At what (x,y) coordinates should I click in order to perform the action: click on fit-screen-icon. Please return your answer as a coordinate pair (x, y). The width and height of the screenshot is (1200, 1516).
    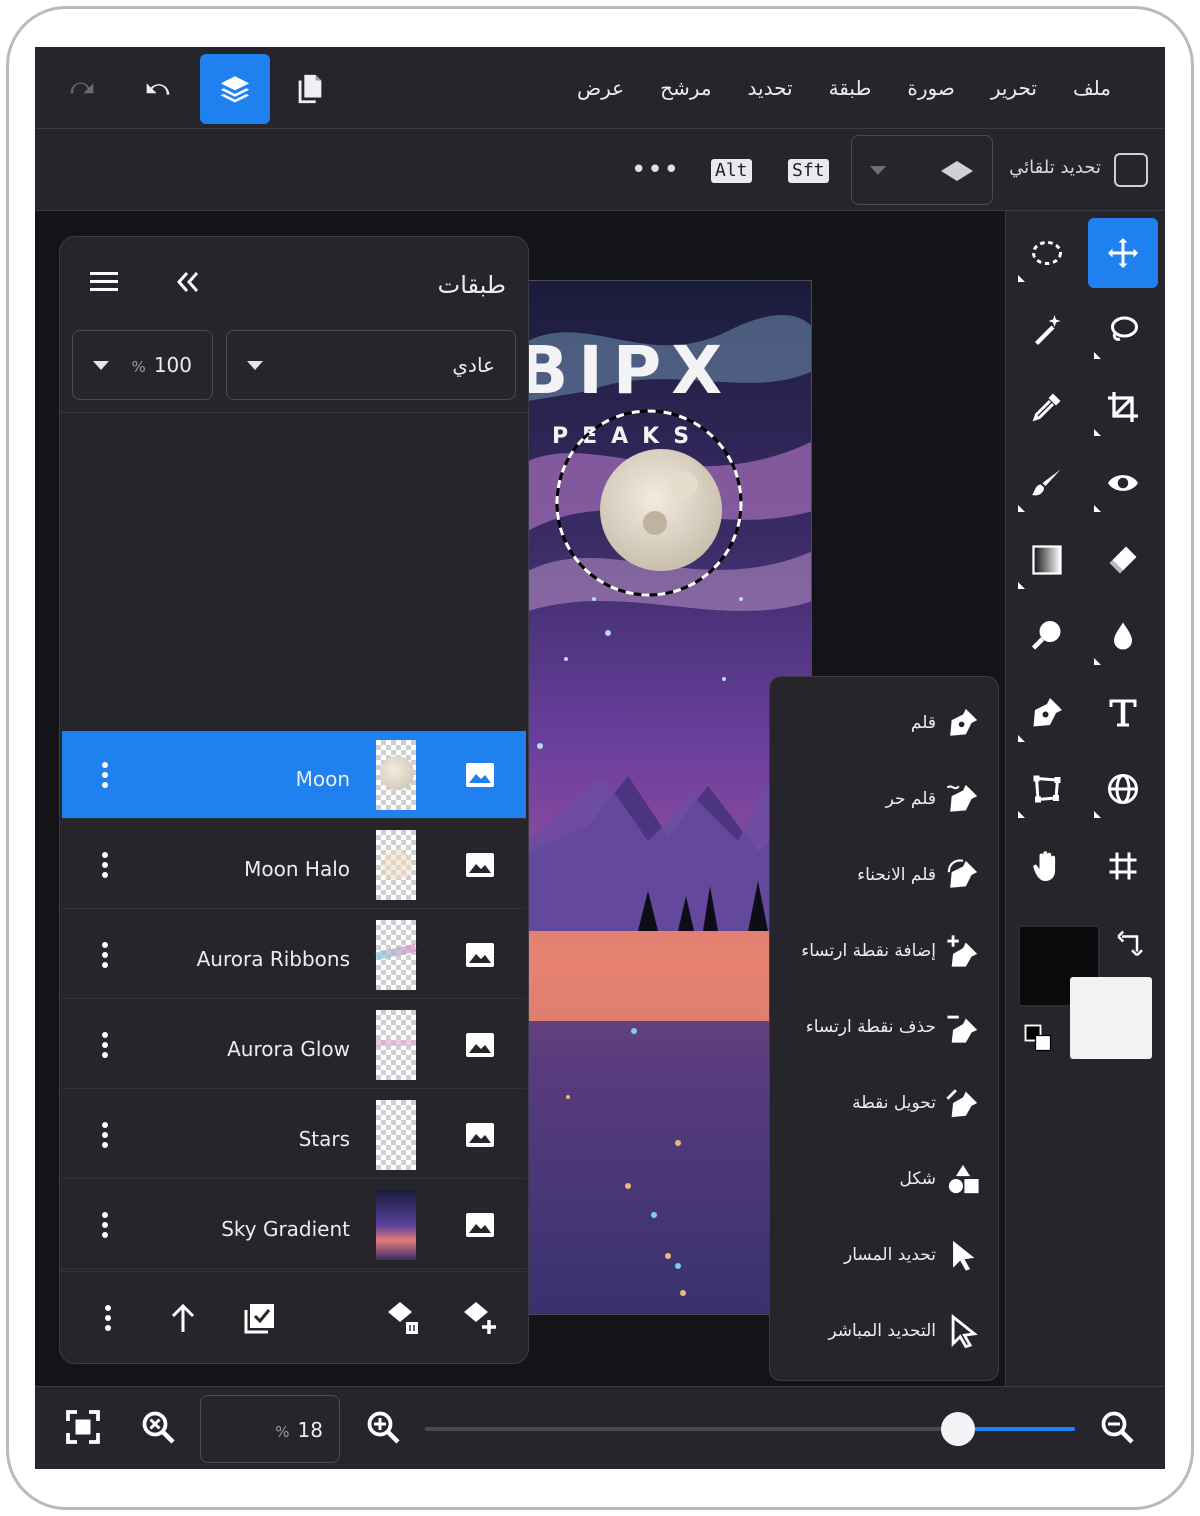
    Looking at the image, I should click on (83, 1427).